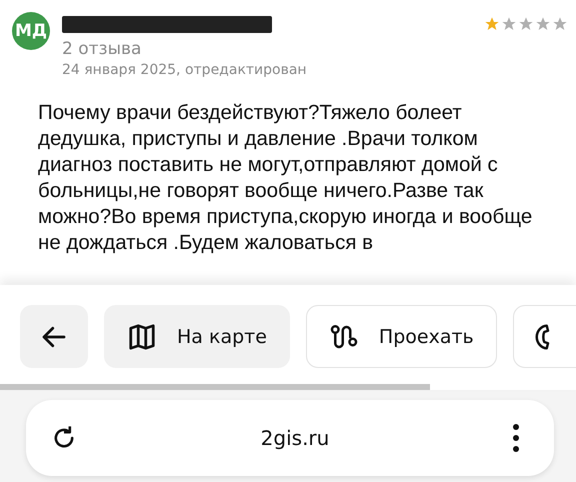  I want to click on url-text: 2gis.ru, so click(295, 438).